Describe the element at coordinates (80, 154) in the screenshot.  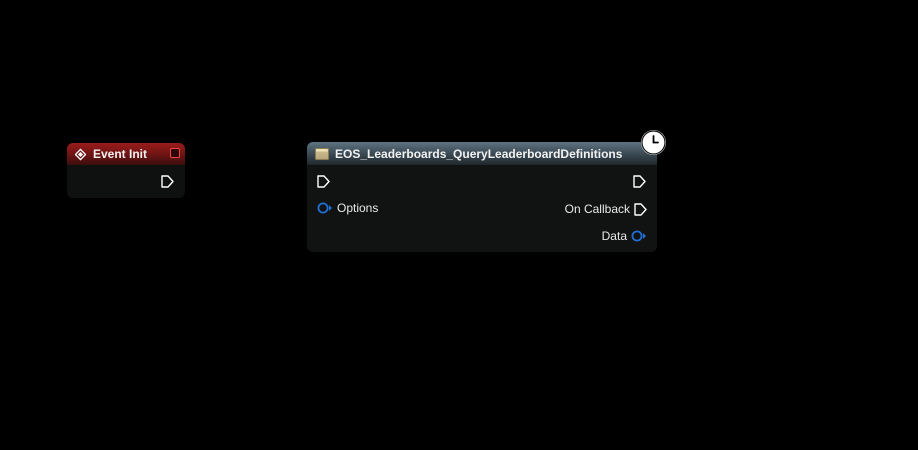
I see `event-diamond-icon` at that location.